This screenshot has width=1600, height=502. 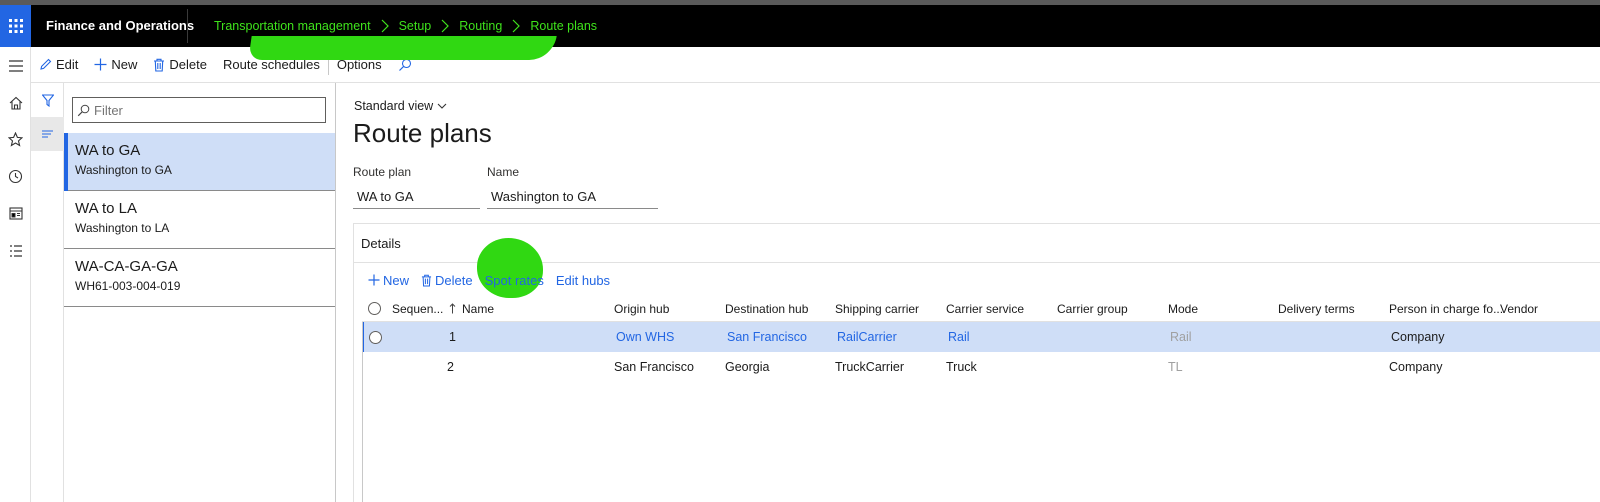 I want to click on list-item-subtitle: Washington to LA, so click(x=122, y=228).